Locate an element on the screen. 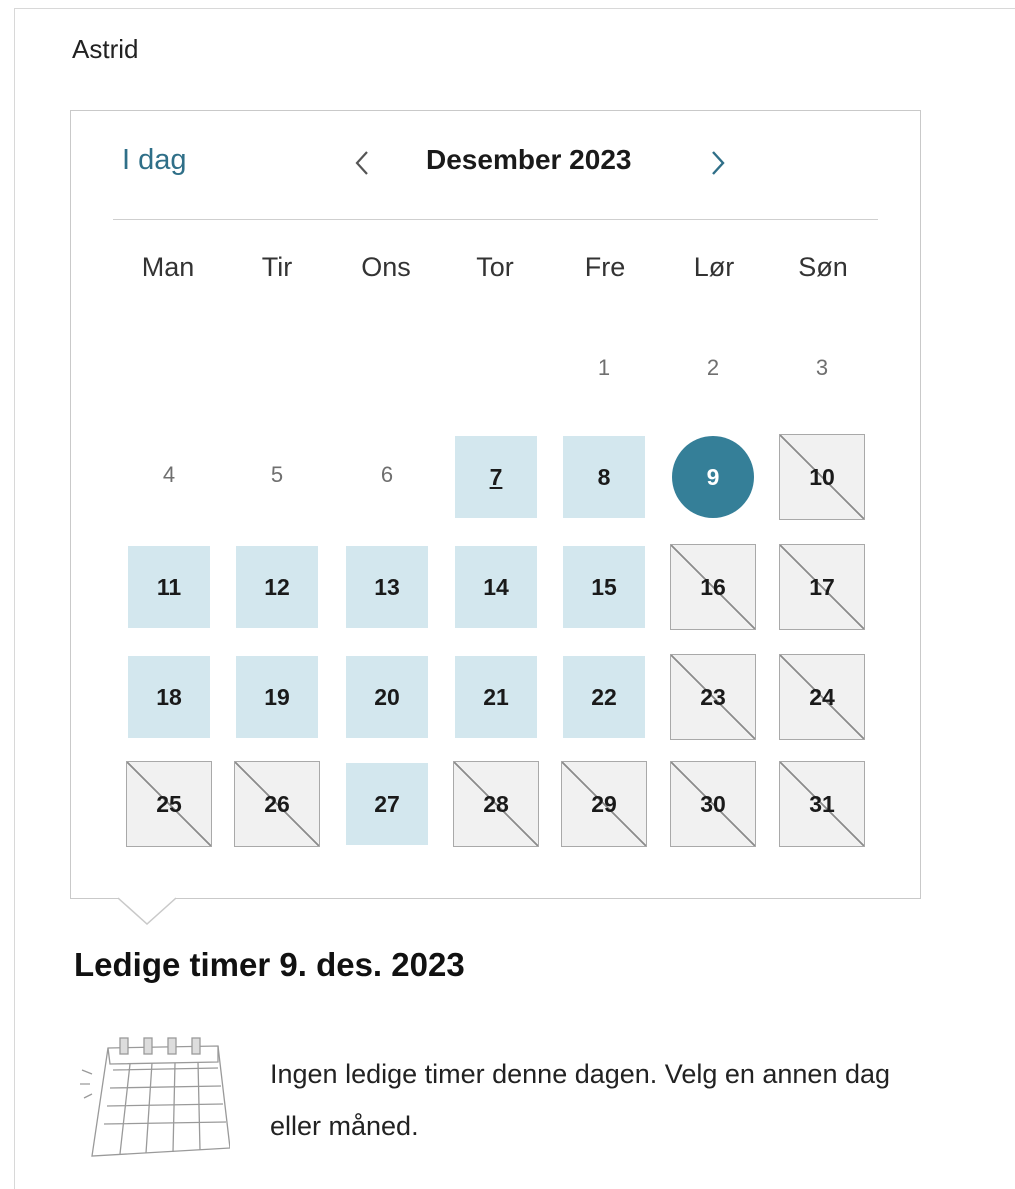 The image size is (1015, 1189). day-number: 13 is located at coordinates (387, 586).